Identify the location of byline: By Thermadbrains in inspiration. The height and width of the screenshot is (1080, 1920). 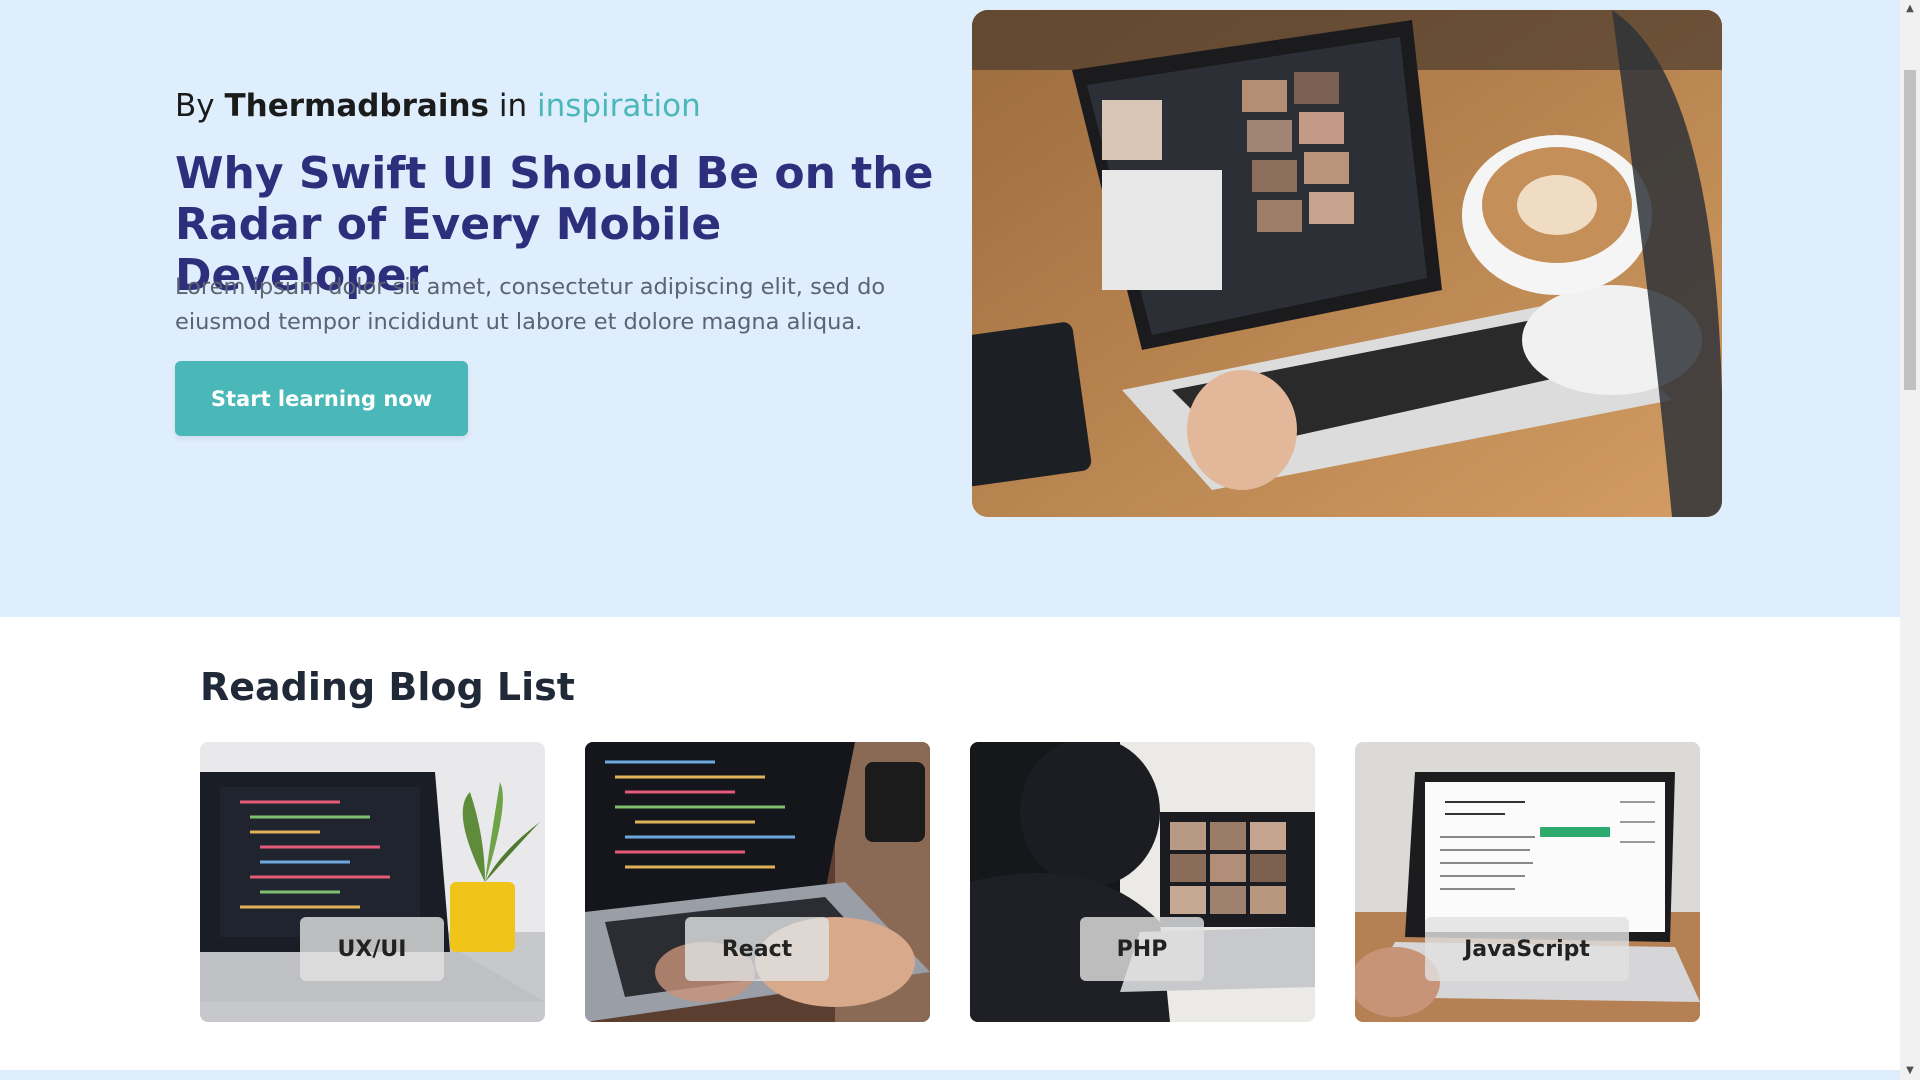
(438, 106).